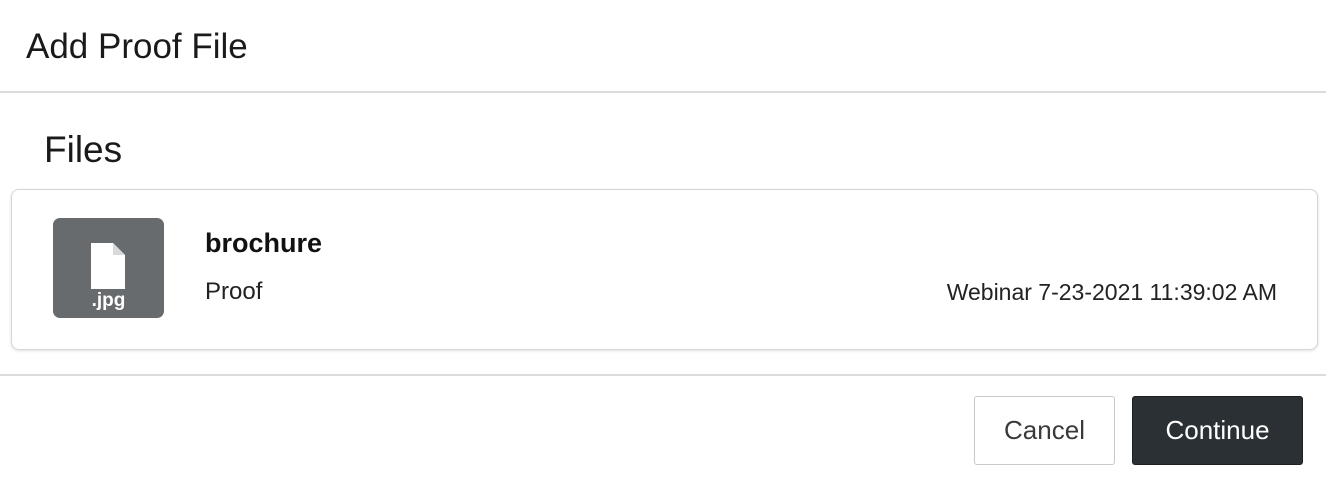 The height and width of the screenshot is (477, 1326). I want to click on cancel-button: Cancel, so click(1044, 430).